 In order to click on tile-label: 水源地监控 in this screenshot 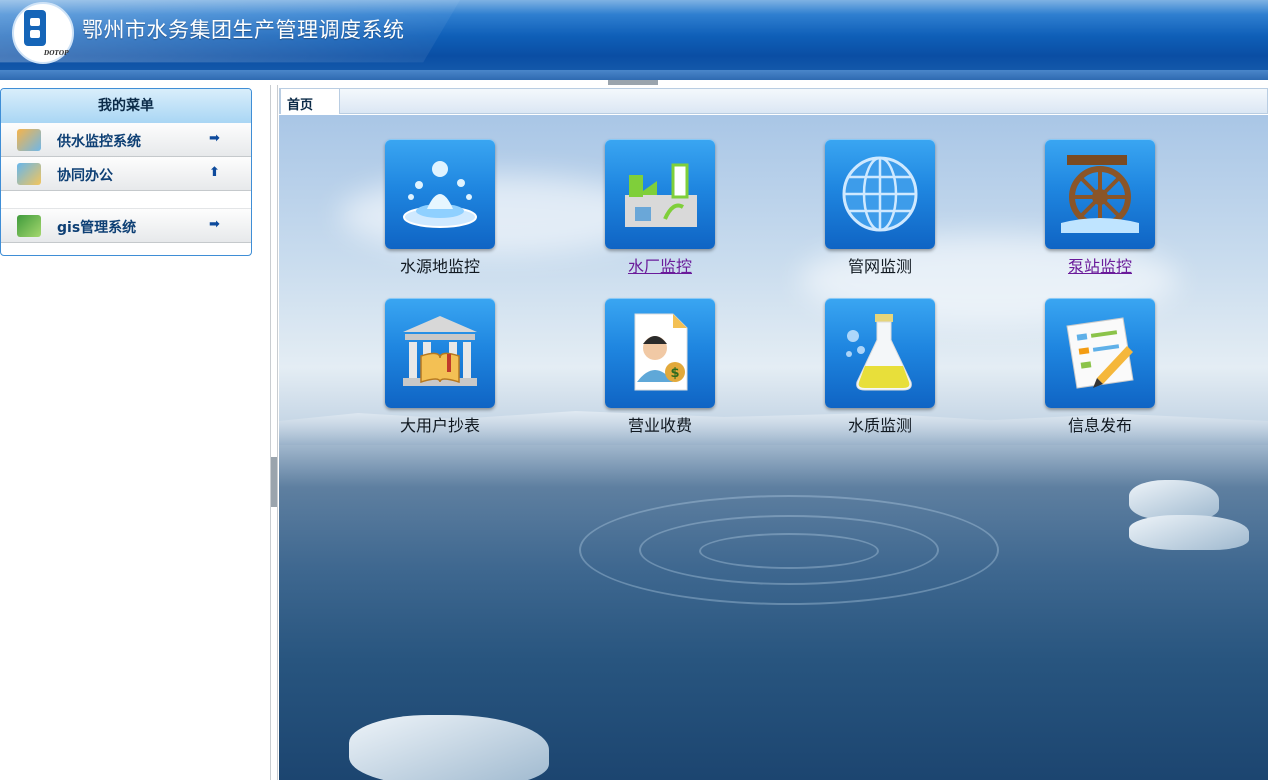, I will do `click(439, 266)`.